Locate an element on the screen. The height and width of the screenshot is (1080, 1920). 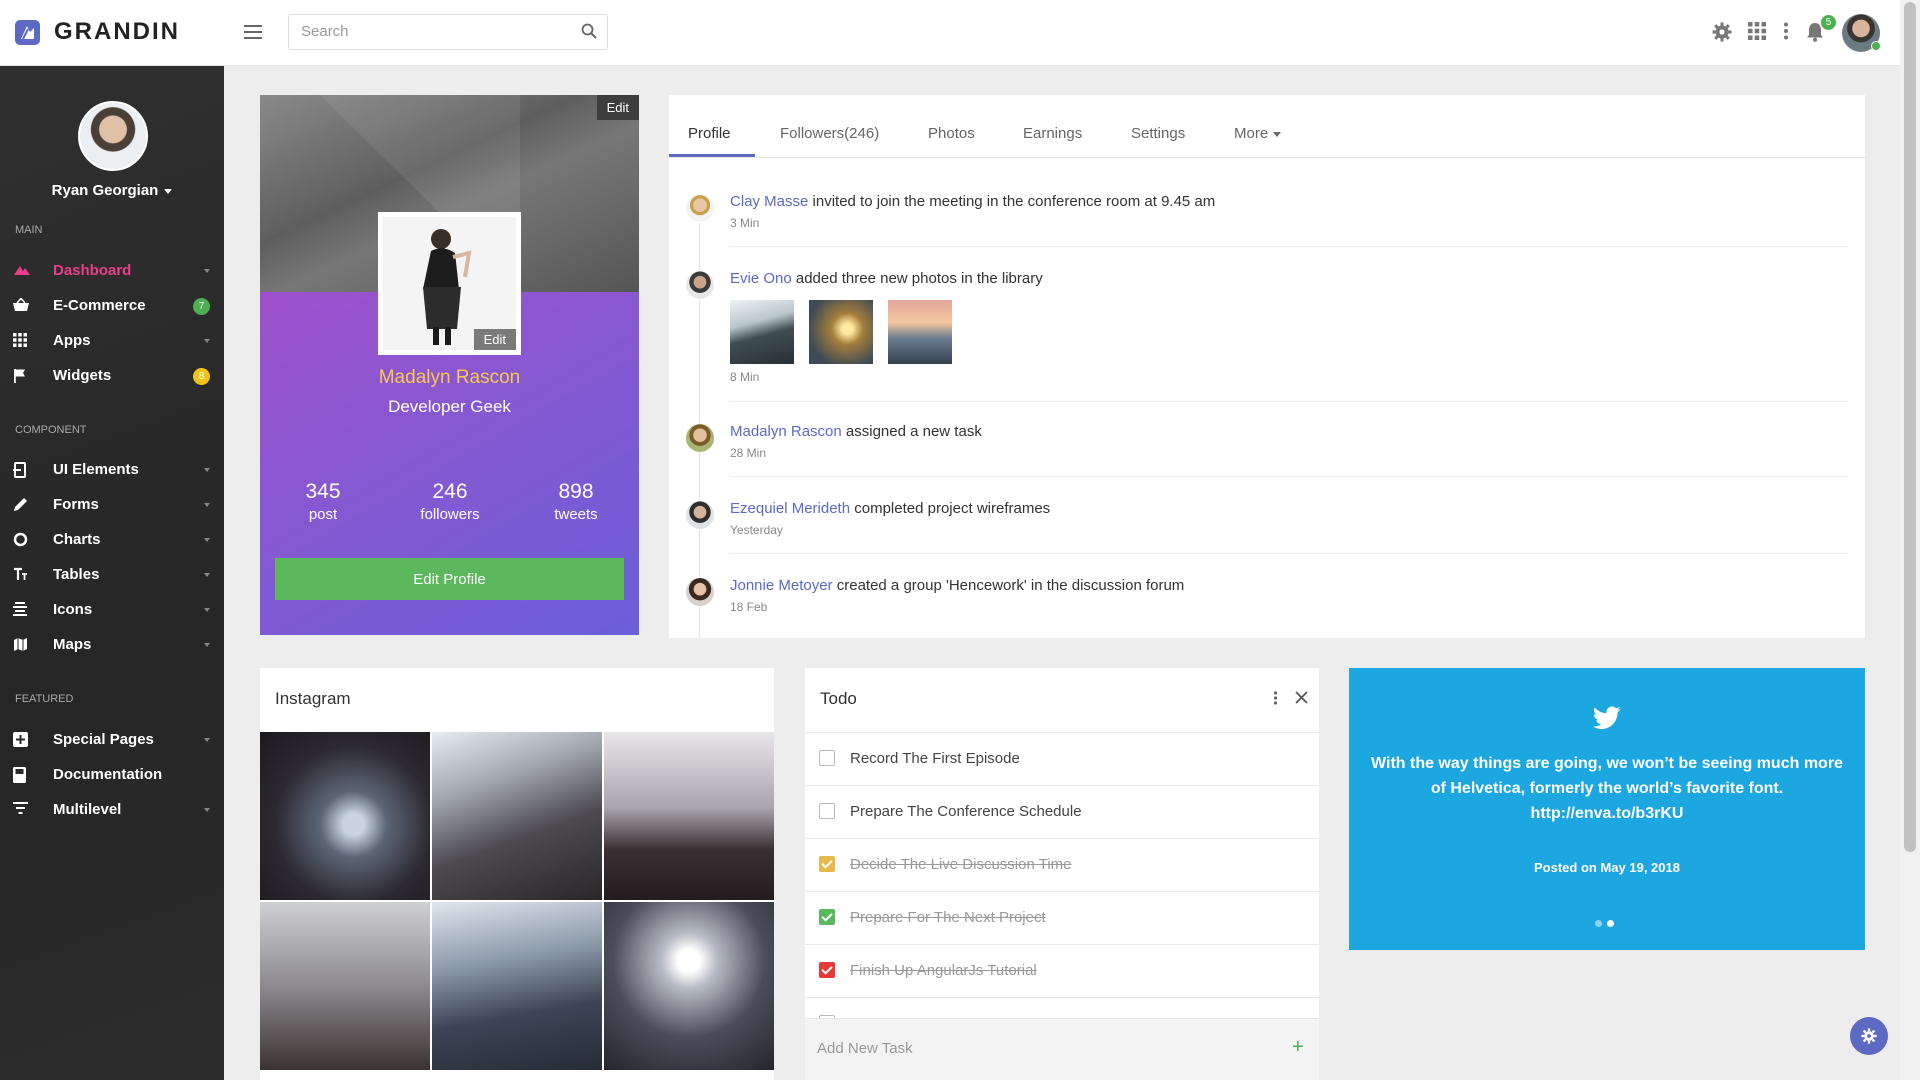
tab-settings: Settings is located at coordinates (1158, 133).